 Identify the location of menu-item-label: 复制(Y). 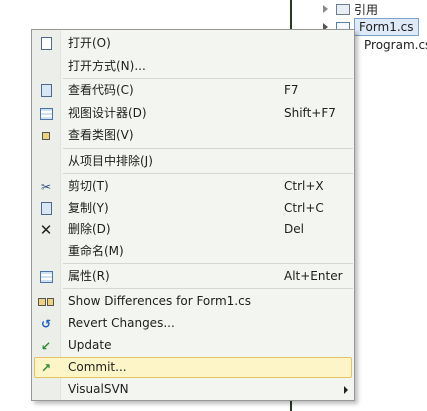
(88, 208).